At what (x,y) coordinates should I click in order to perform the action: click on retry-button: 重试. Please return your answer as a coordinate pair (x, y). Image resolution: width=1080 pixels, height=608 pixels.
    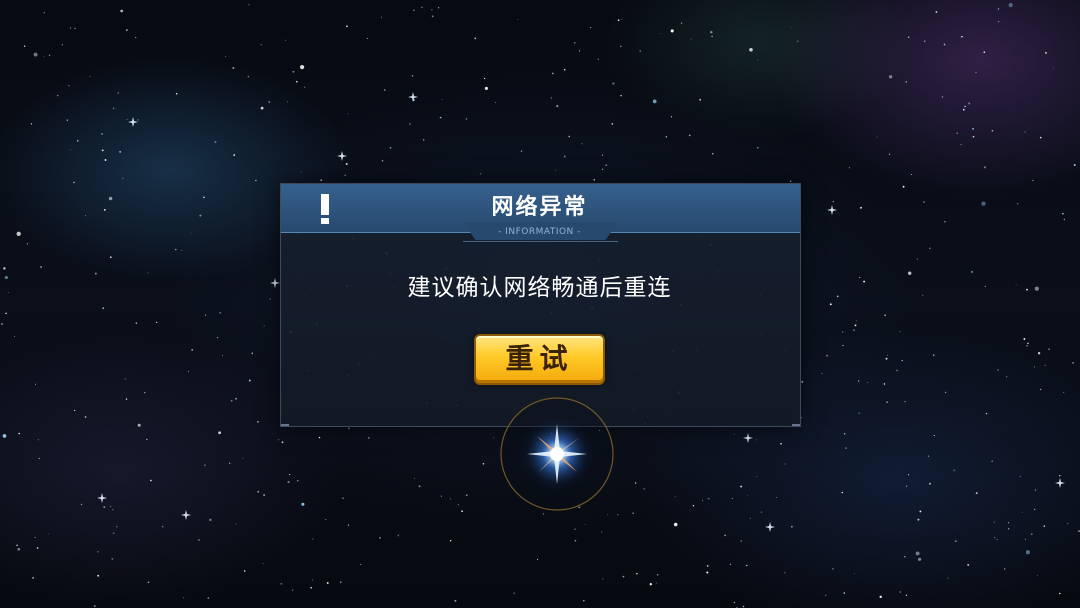
    Looking at the image, I should click on (539, 359).